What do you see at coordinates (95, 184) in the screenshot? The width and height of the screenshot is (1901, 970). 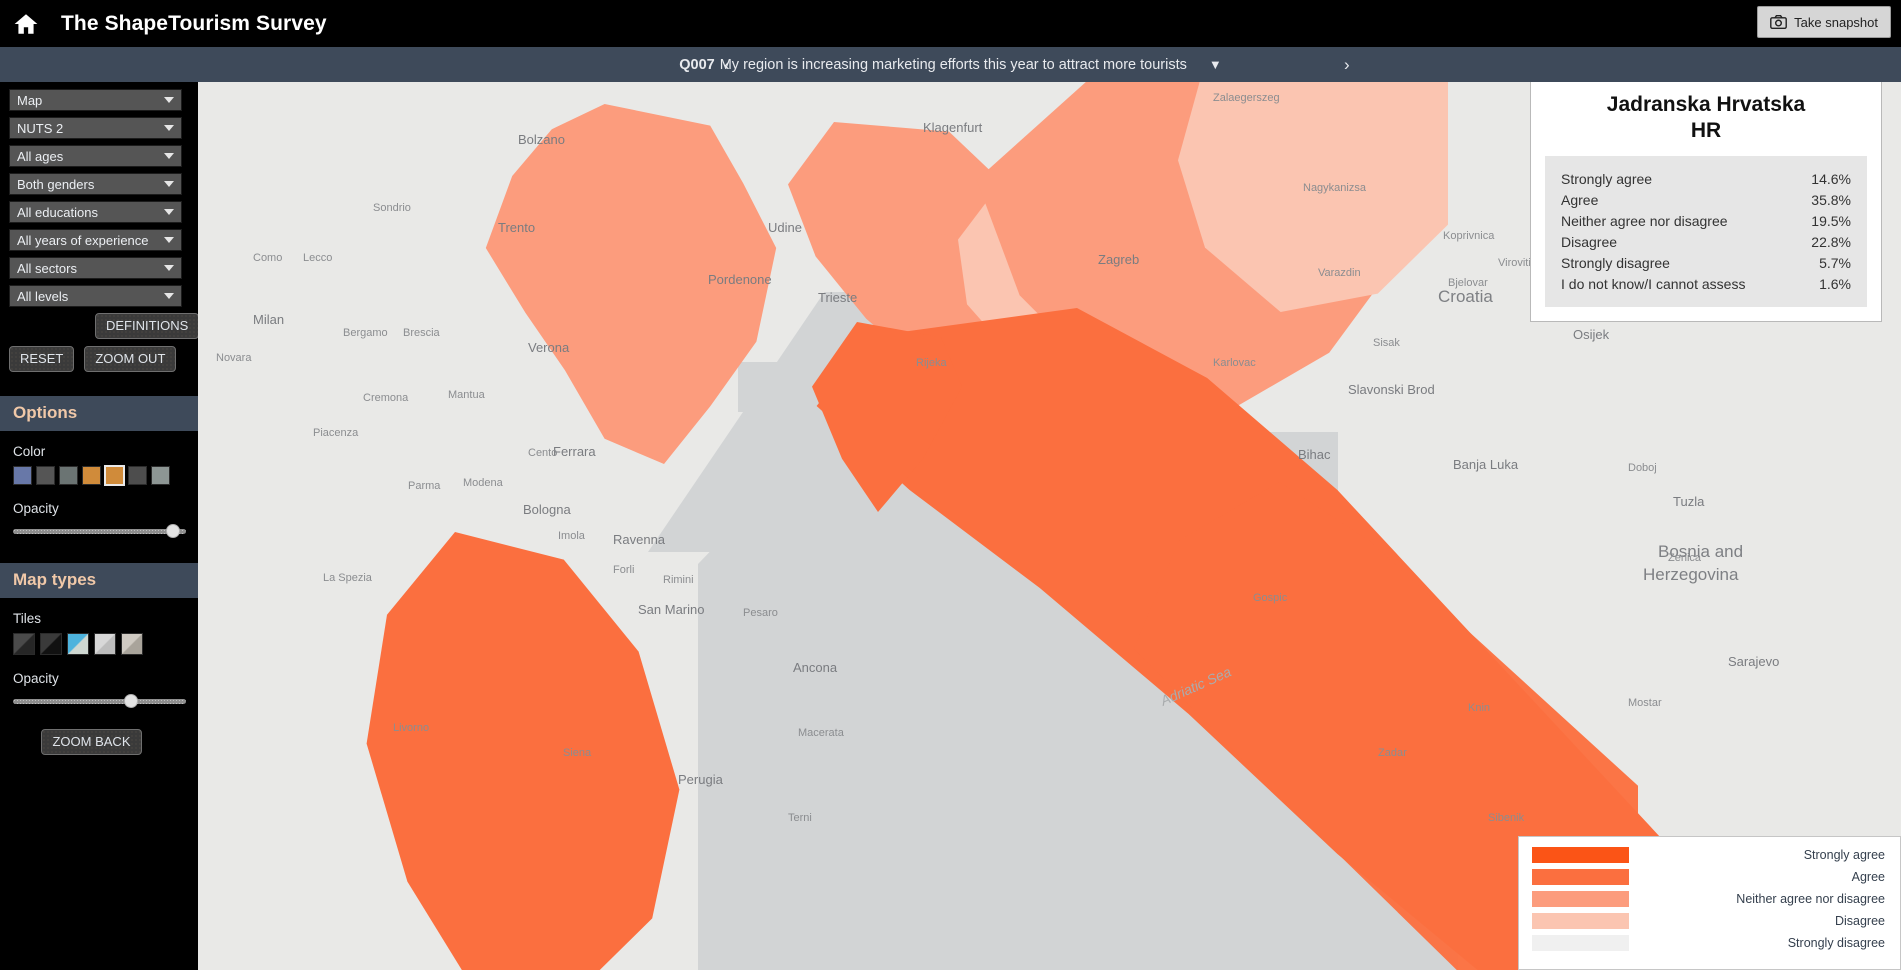 I see `select-gender-filter: Both genders` at bounding box center [95, 184].